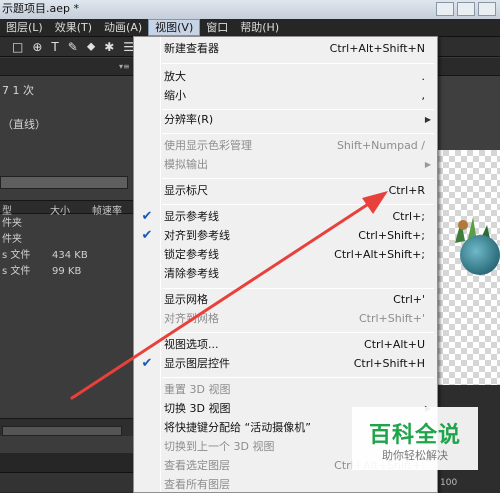 This screenshot has width=500, height=493. Describe the element at coordinates (37, 47) in the screenshot. I see `pen-tool-icon: ⊕` at that location.